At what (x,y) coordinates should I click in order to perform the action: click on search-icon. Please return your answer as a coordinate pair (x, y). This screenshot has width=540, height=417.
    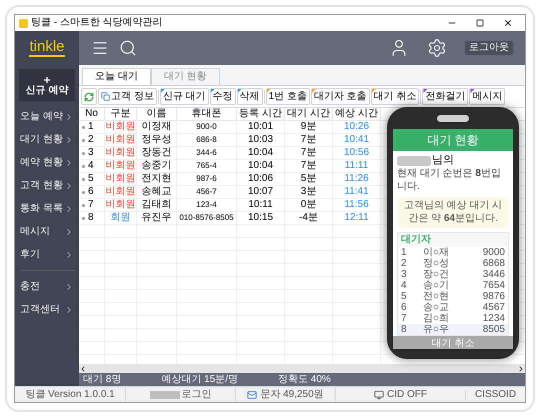
    Looking at the image, I should click on (128, 48).